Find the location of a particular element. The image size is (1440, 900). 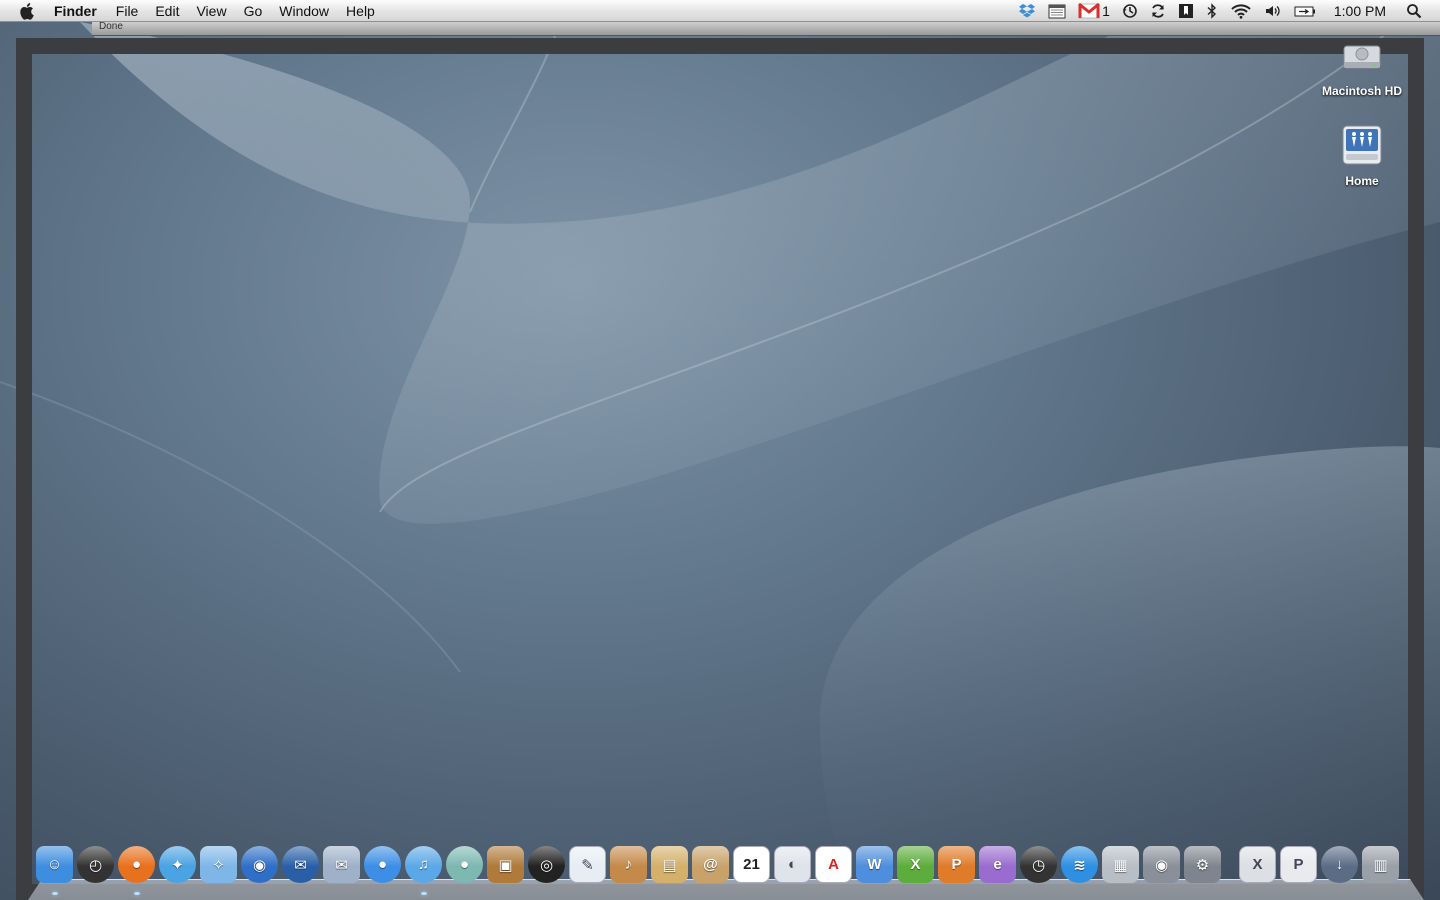

dock-ical: 21 is located at coordinates (751, 864).